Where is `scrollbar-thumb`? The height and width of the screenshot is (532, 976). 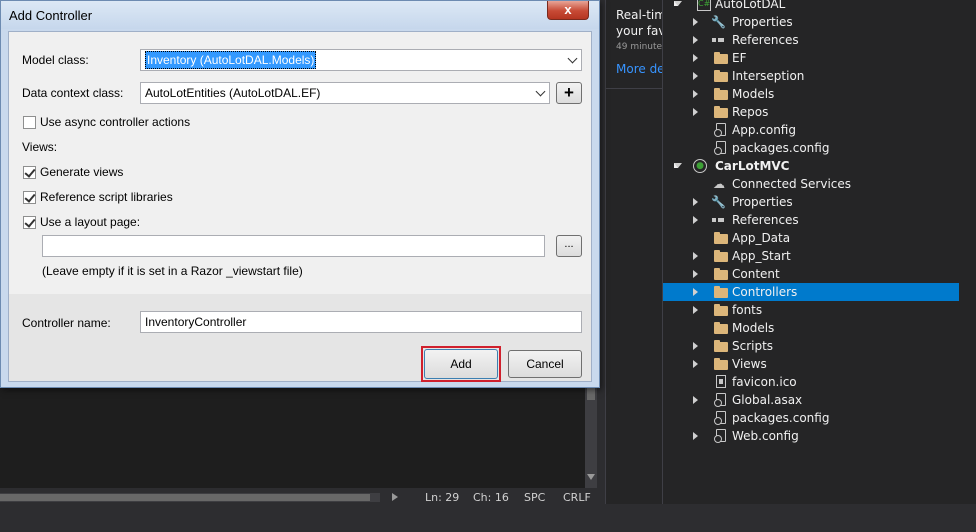
scrollbar-thumb is located at coordinates (185, 497).